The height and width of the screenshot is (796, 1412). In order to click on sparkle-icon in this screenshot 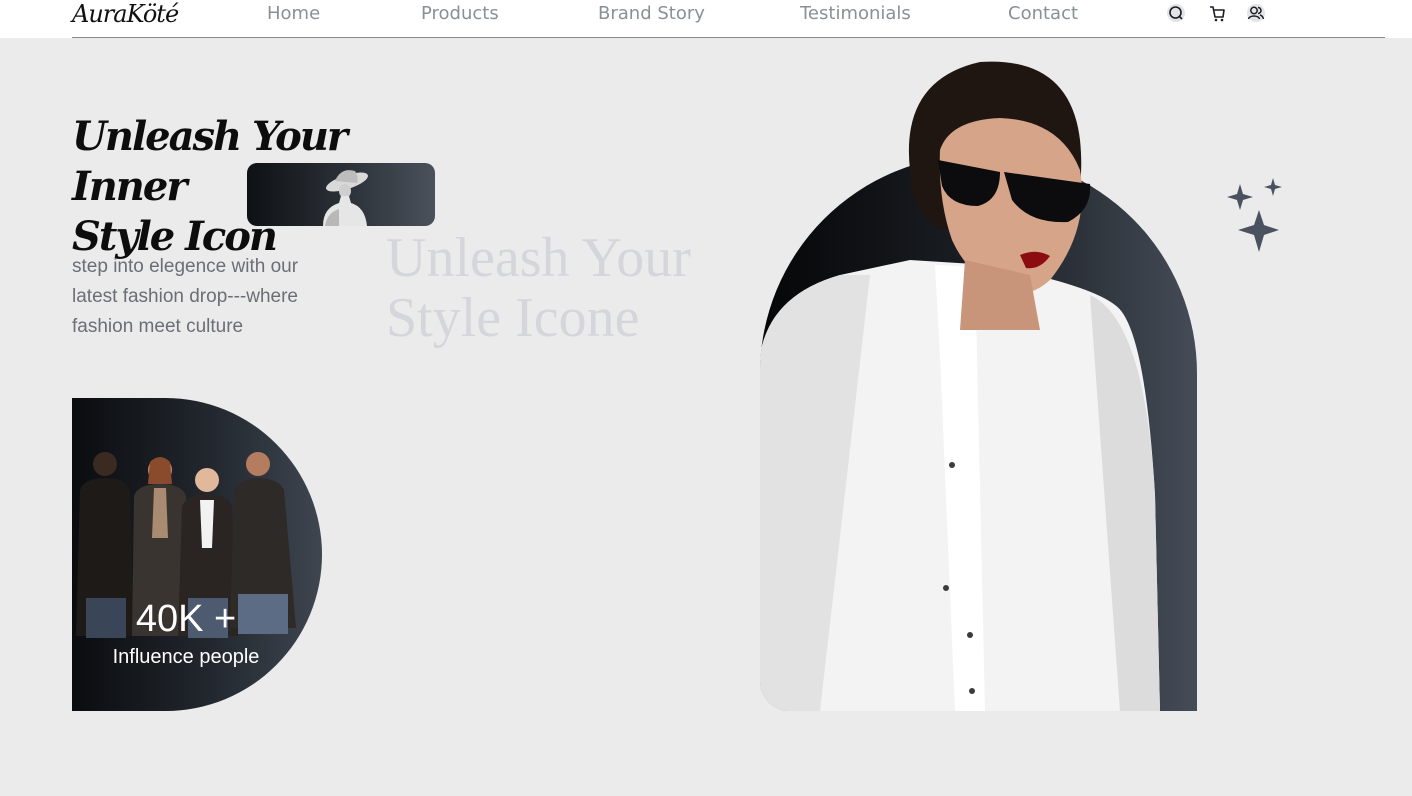, I will do `click(1254, 215)`.